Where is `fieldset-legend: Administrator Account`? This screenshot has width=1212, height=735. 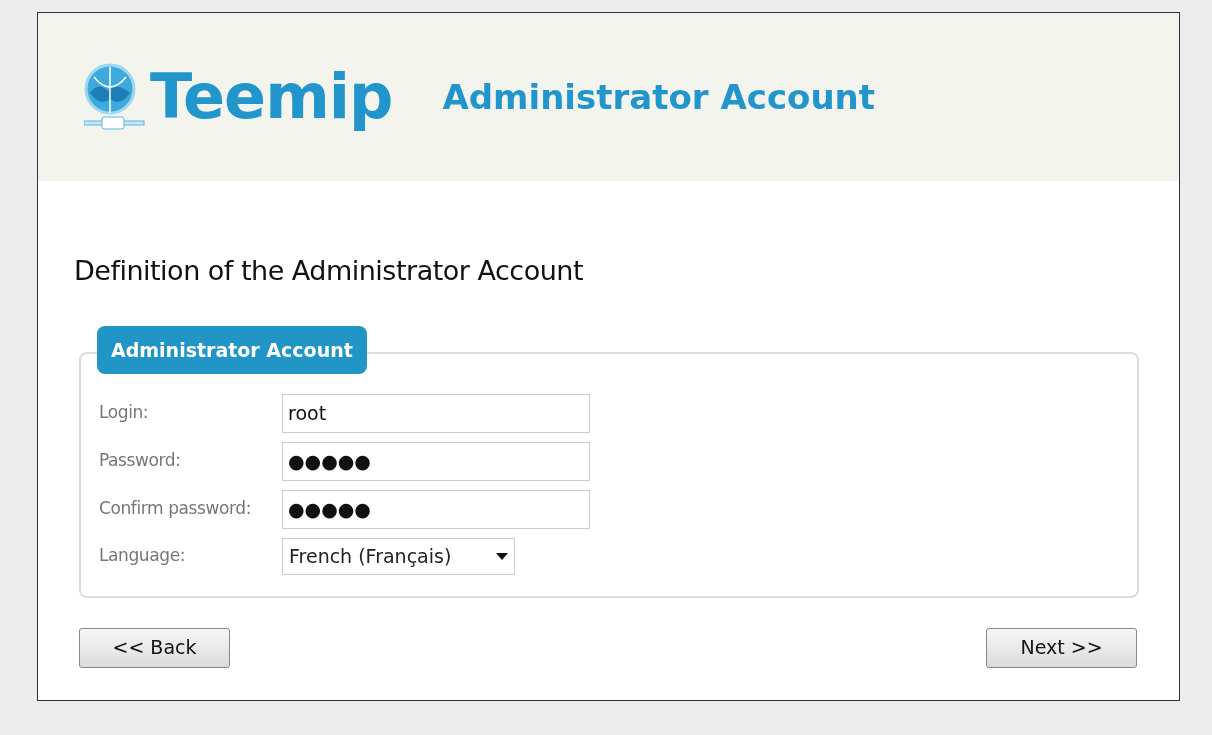 fieldset-legend: Administrator Account is located at coordinates (232, 350).